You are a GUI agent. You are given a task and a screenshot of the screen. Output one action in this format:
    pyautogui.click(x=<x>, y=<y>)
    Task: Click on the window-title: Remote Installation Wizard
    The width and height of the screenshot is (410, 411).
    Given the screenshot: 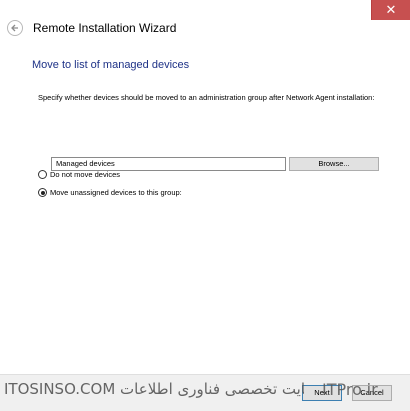 What is the action you would take?
    pyautogui.click(x=105, y=28)
    